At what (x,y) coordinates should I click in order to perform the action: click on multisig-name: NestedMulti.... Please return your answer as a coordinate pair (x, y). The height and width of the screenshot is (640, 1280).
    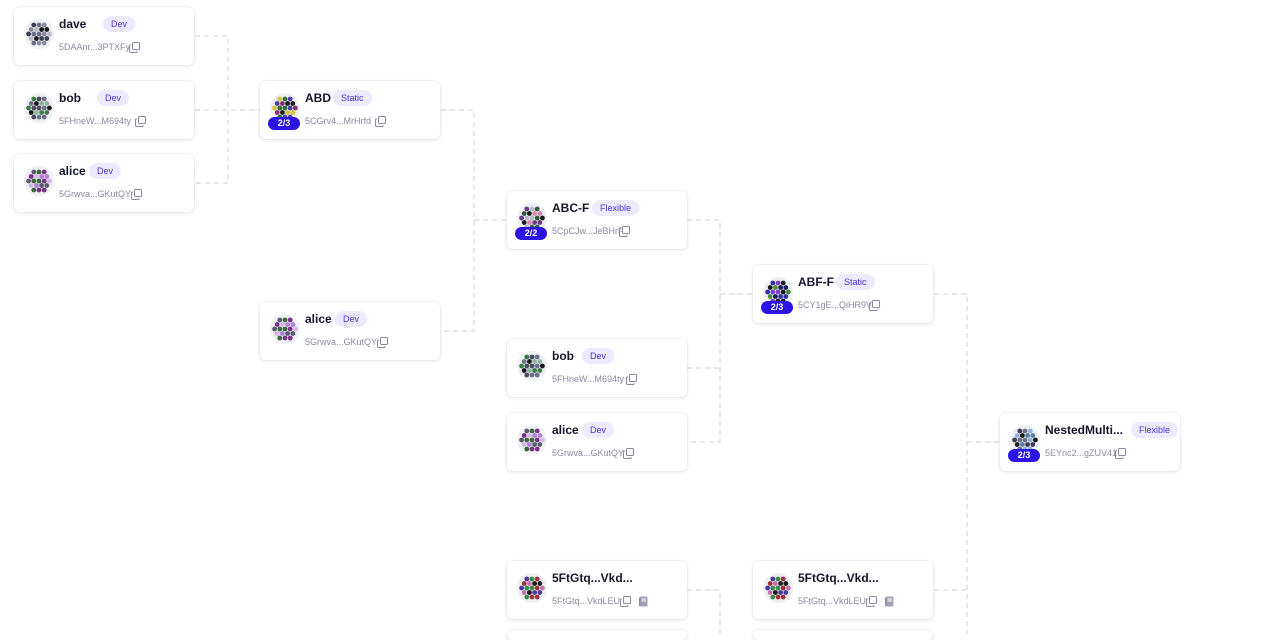
    Looking at the image, I should click on (1084, 430).